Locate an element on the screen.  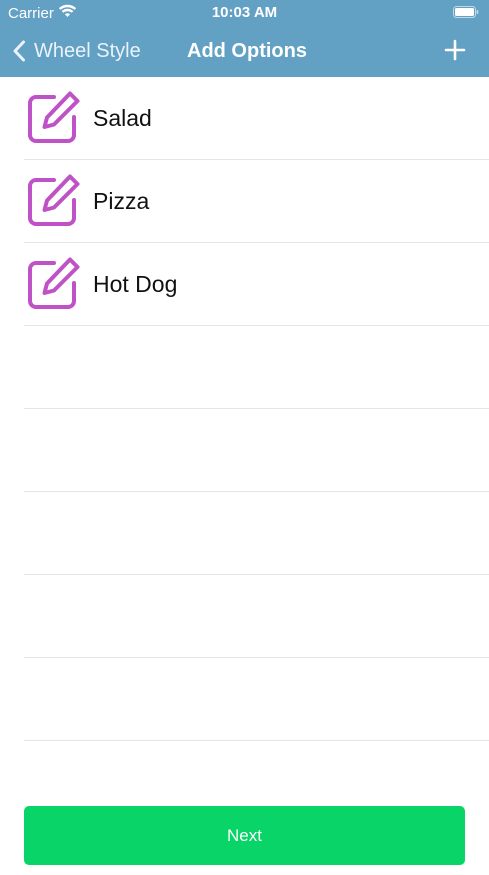
nav-bar: Wheel Style Add Options is located at coordinates (244, 51).